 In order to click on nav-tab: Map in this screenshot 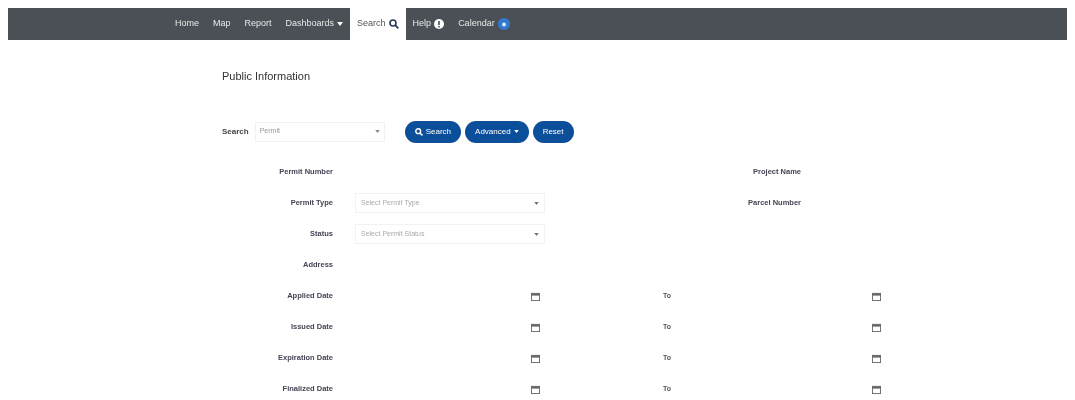, I will do `click(222, 24)`.